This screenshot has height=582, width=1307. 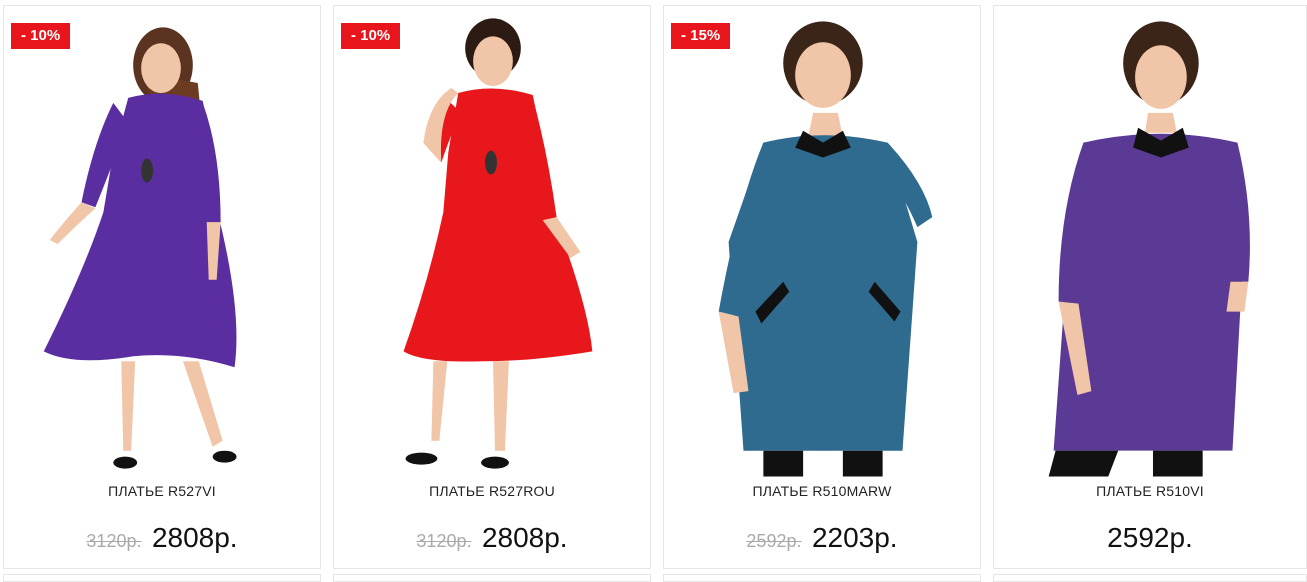 I want to click on price-block: 2592р. 2203р., so click(x=822, y=538).